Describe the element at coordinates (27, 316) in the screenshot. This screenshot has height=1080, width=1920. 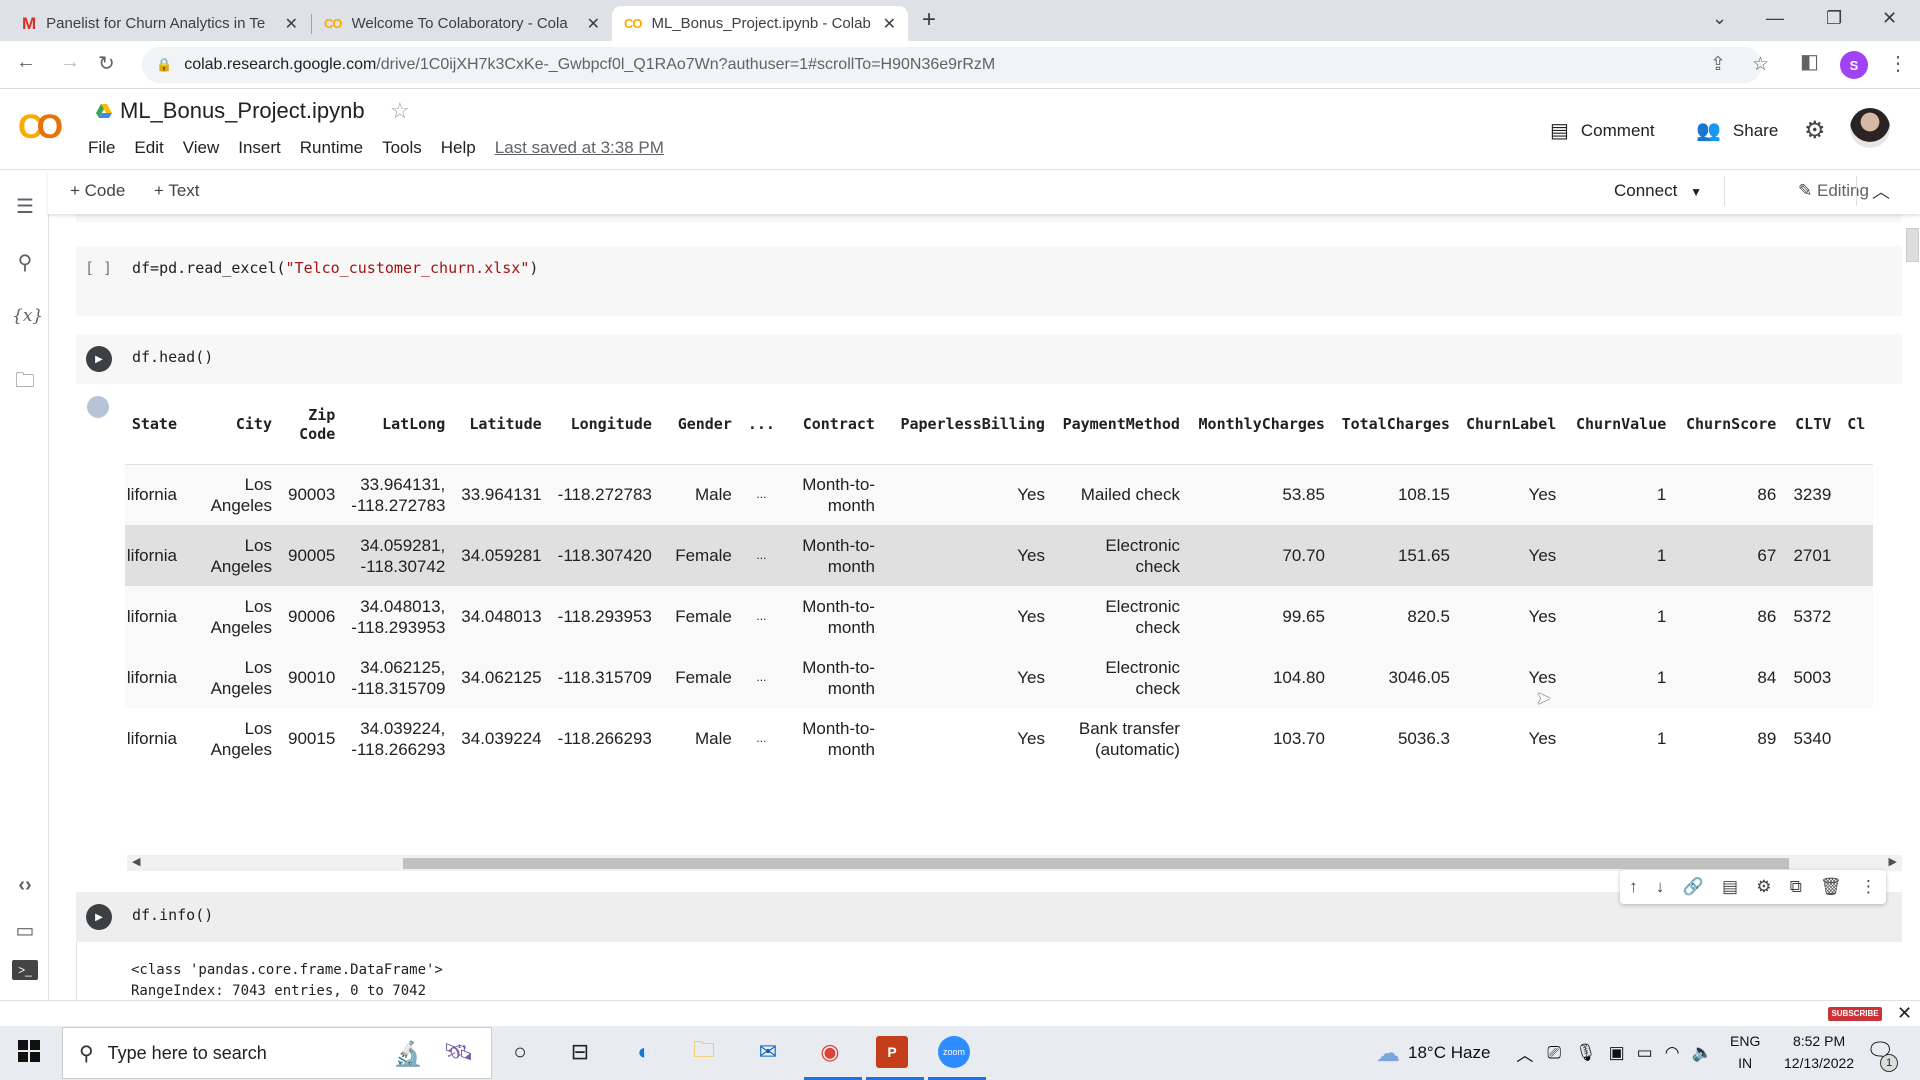
I see `variables-icon: {x}` at that location.